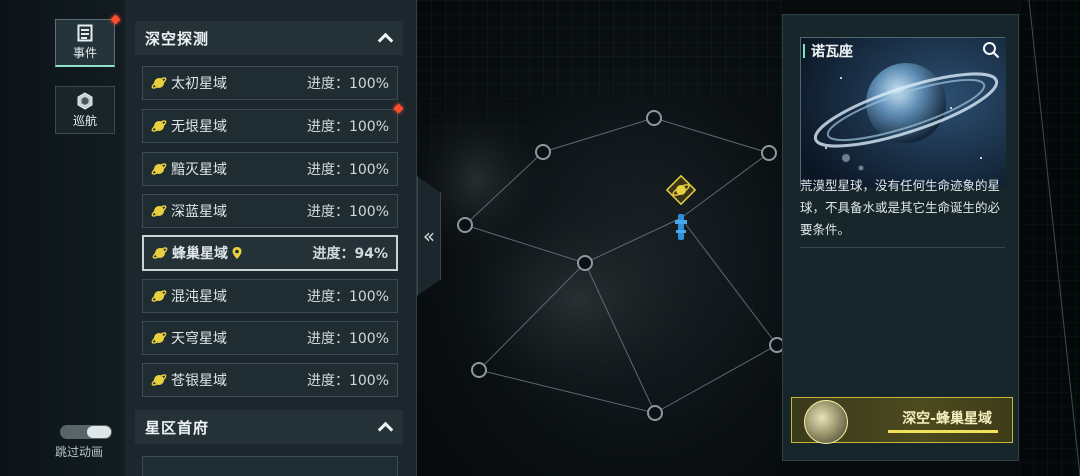  I want to click on planet-image-frame: 诺瓦座, so click(903, 112).